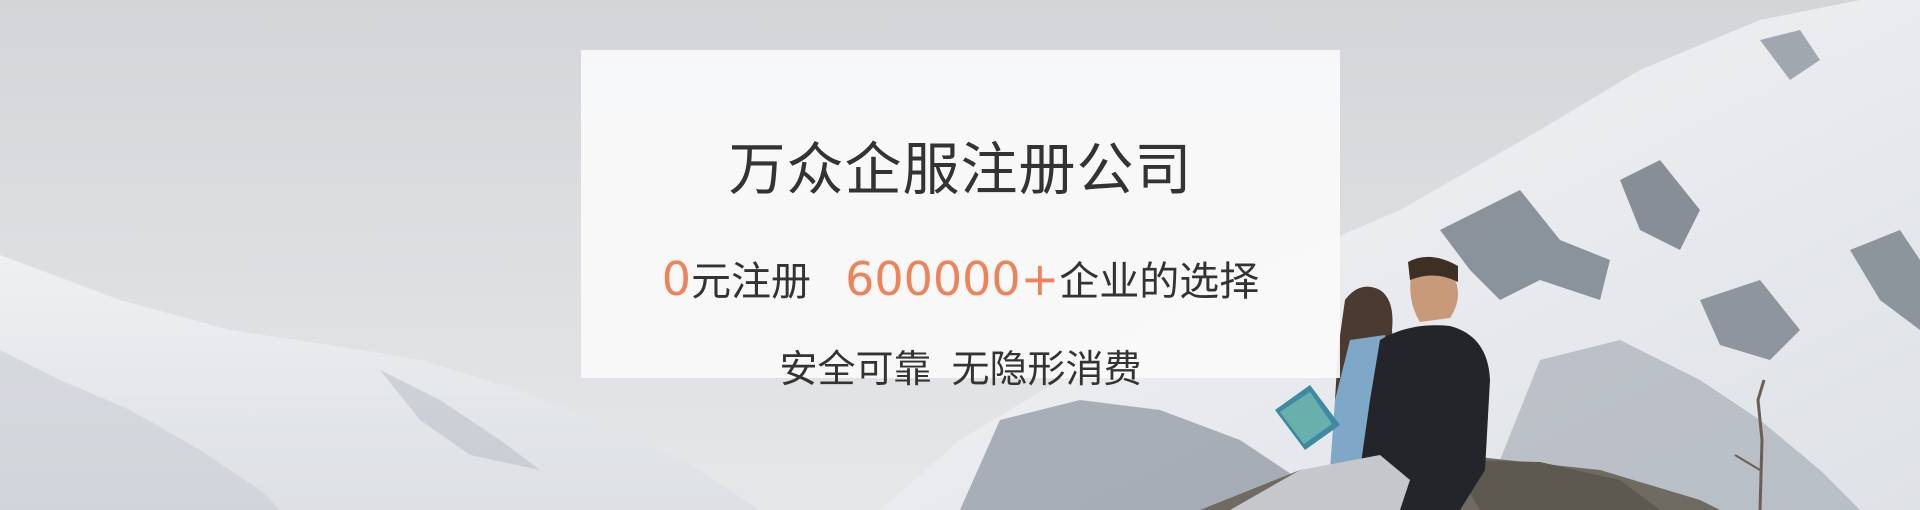  I want to click on promo-line: 0元注册 600000+企业的选择, so click(960, 279).